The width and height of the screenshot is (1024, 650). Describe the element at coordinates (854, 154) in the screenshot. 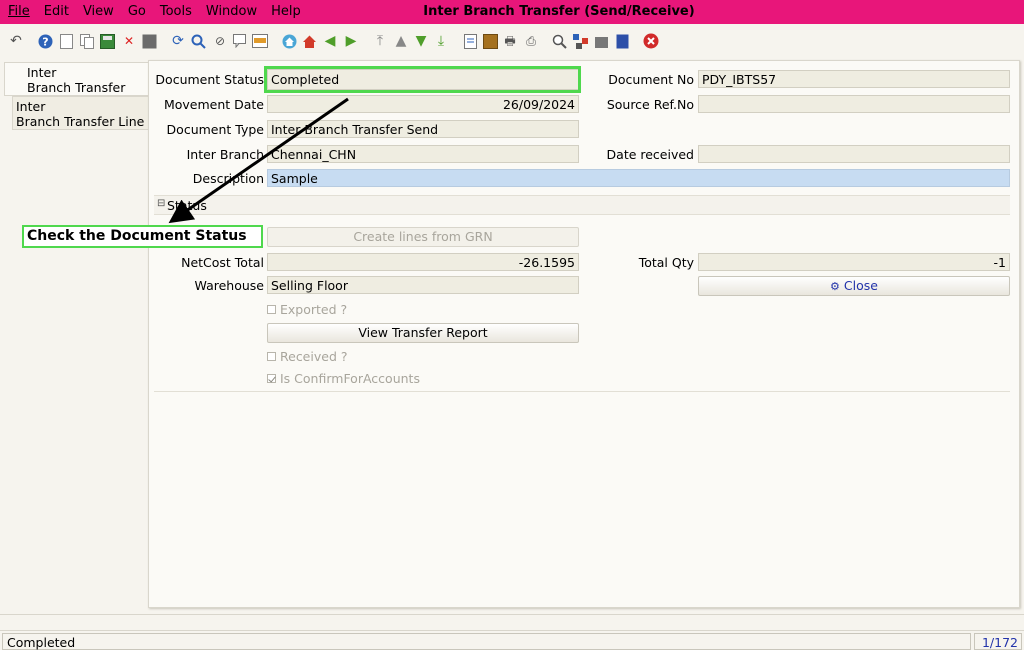

I see `date-received-field` at that location.